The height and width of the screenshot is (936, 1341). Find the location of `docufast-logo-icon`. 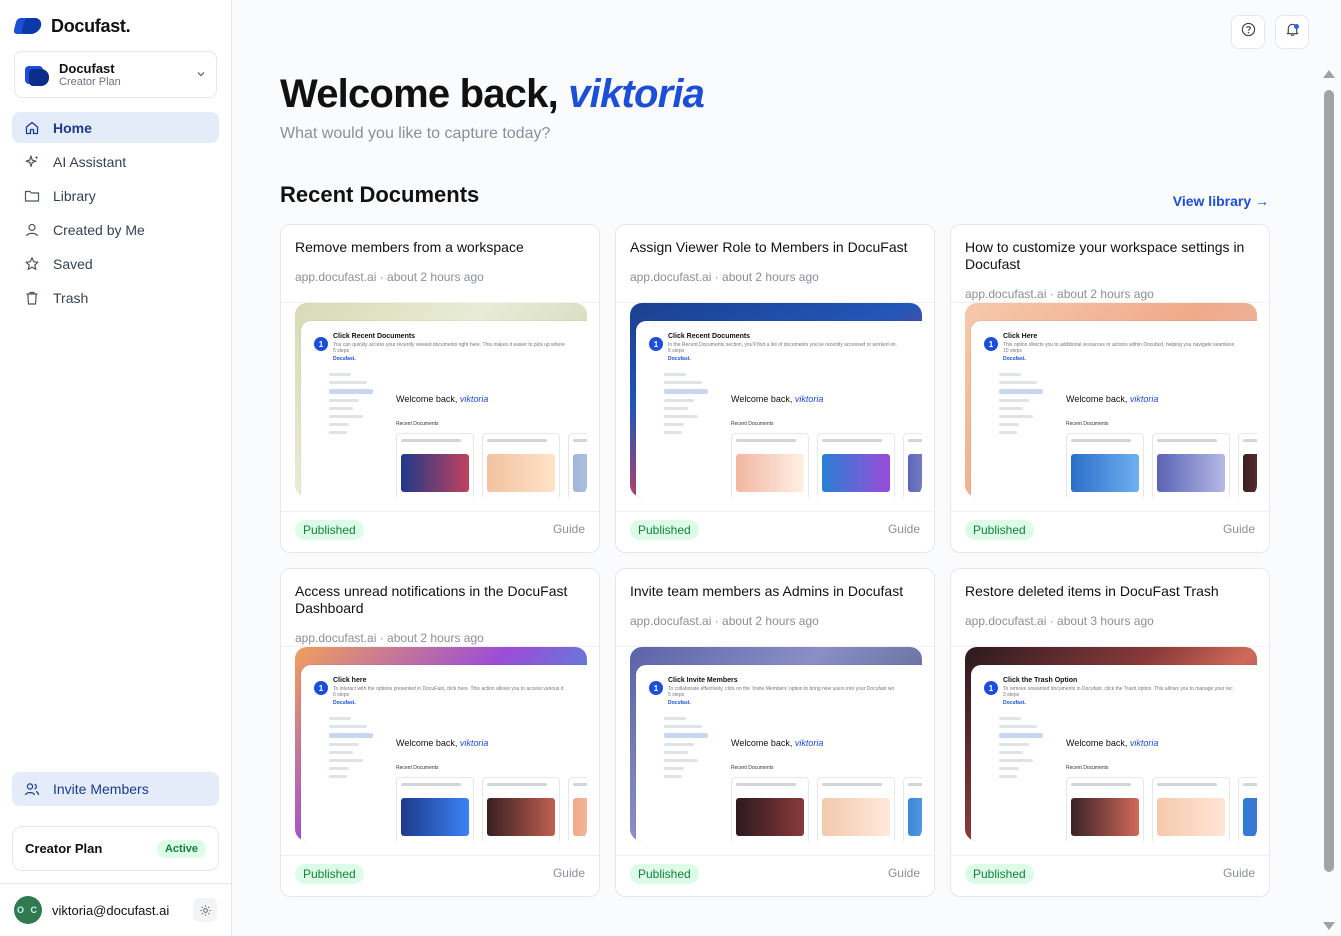

docufast-logo-icon is located at coordinates (28, 26).